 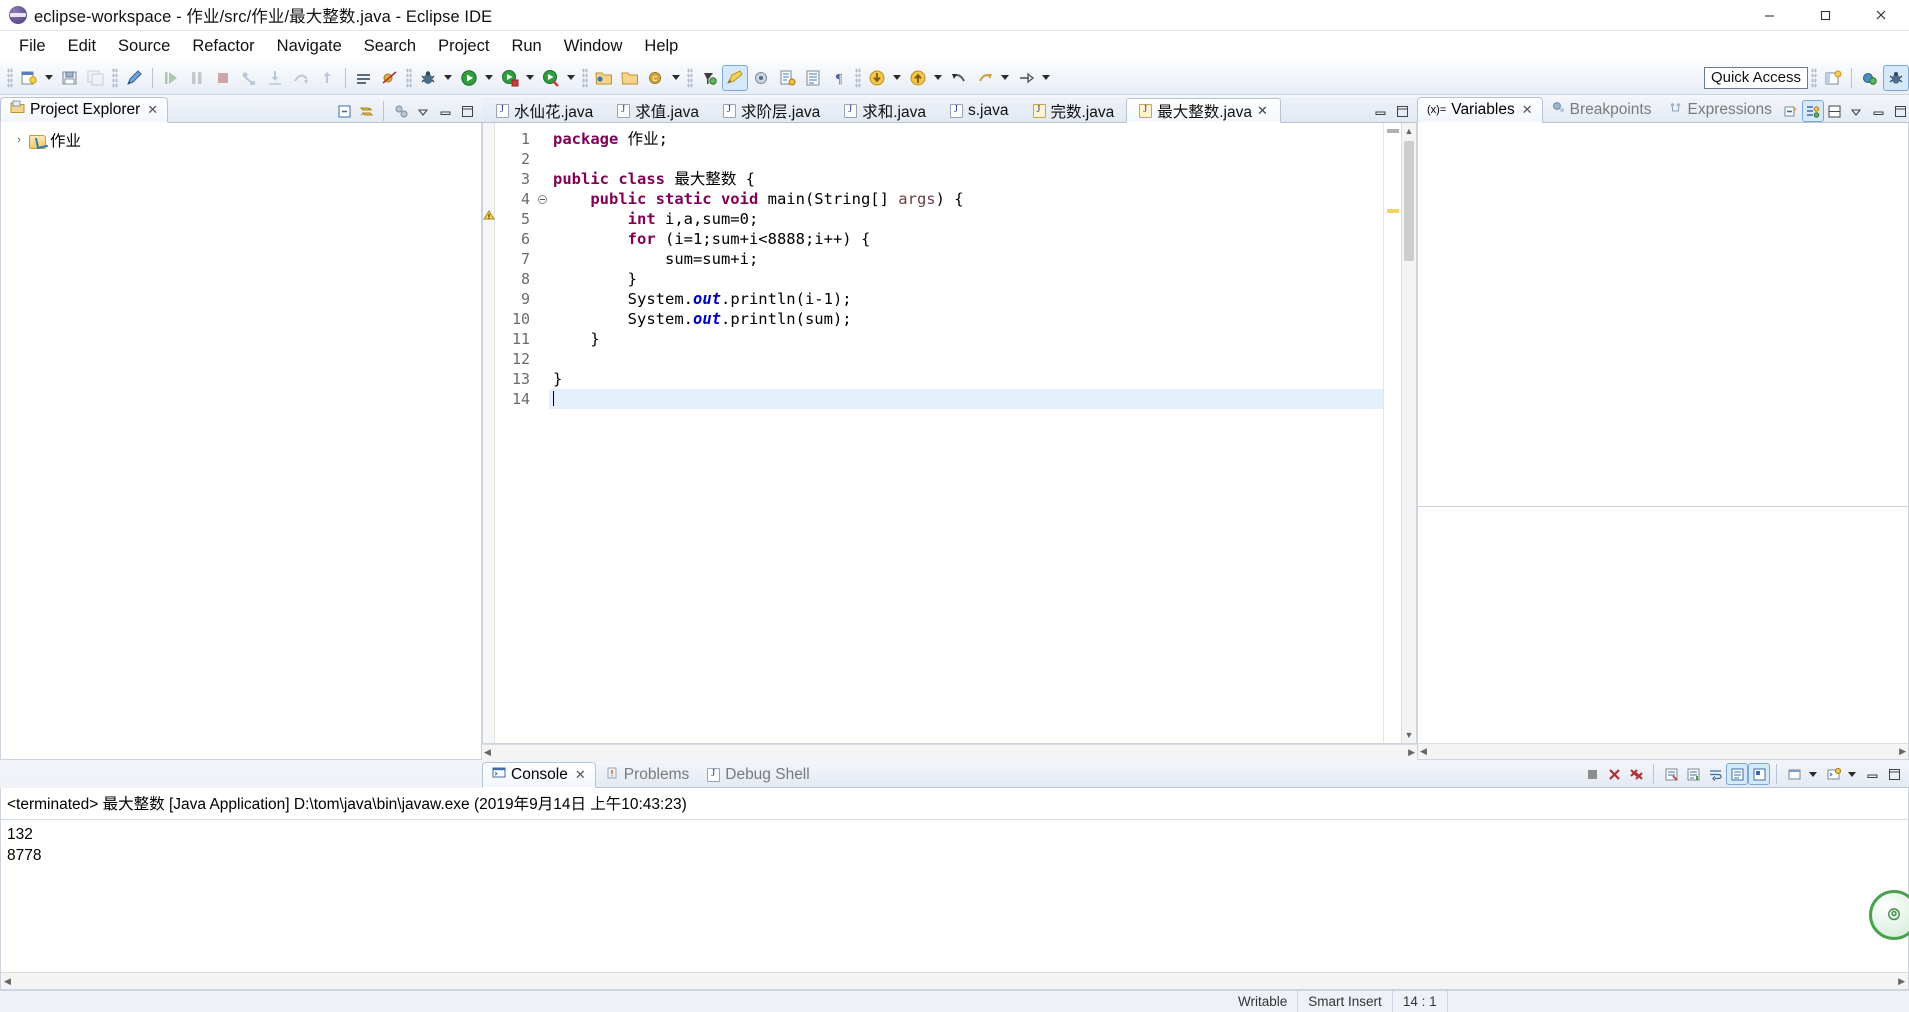 What do you see at coordinates (630, 78) in the screenshot?
I see `package-icon` at bounding box center [630, 78].